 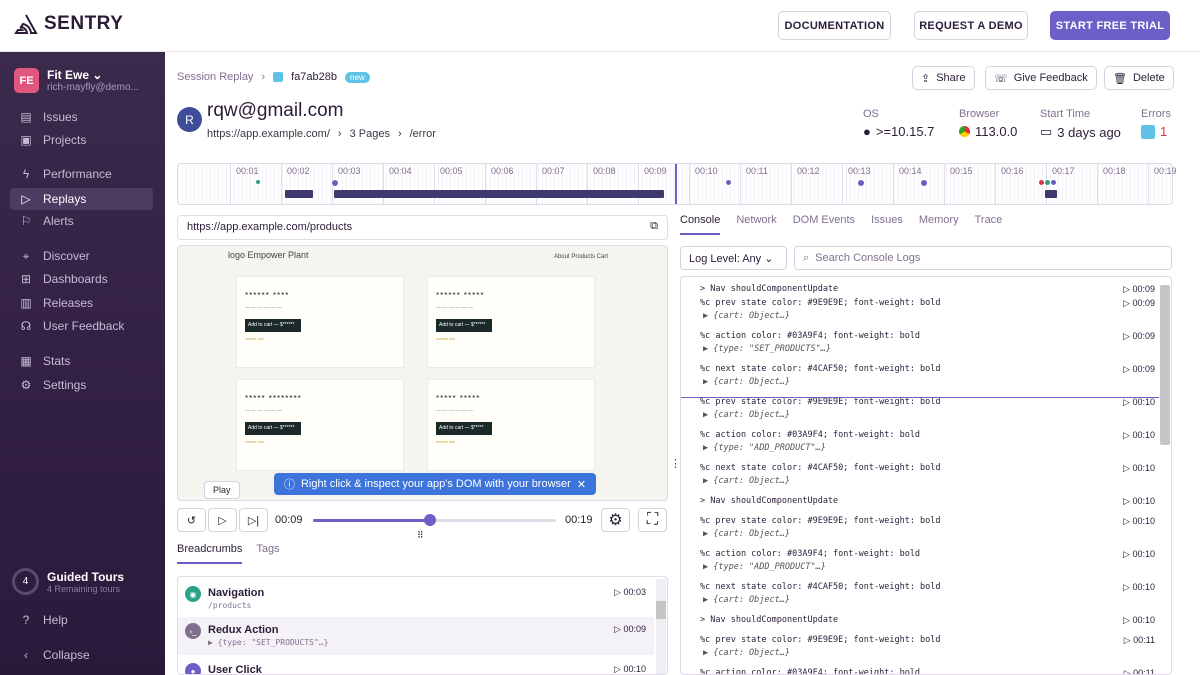 I want to click on copy-icon: ⧉, so click(x=654, y=226).